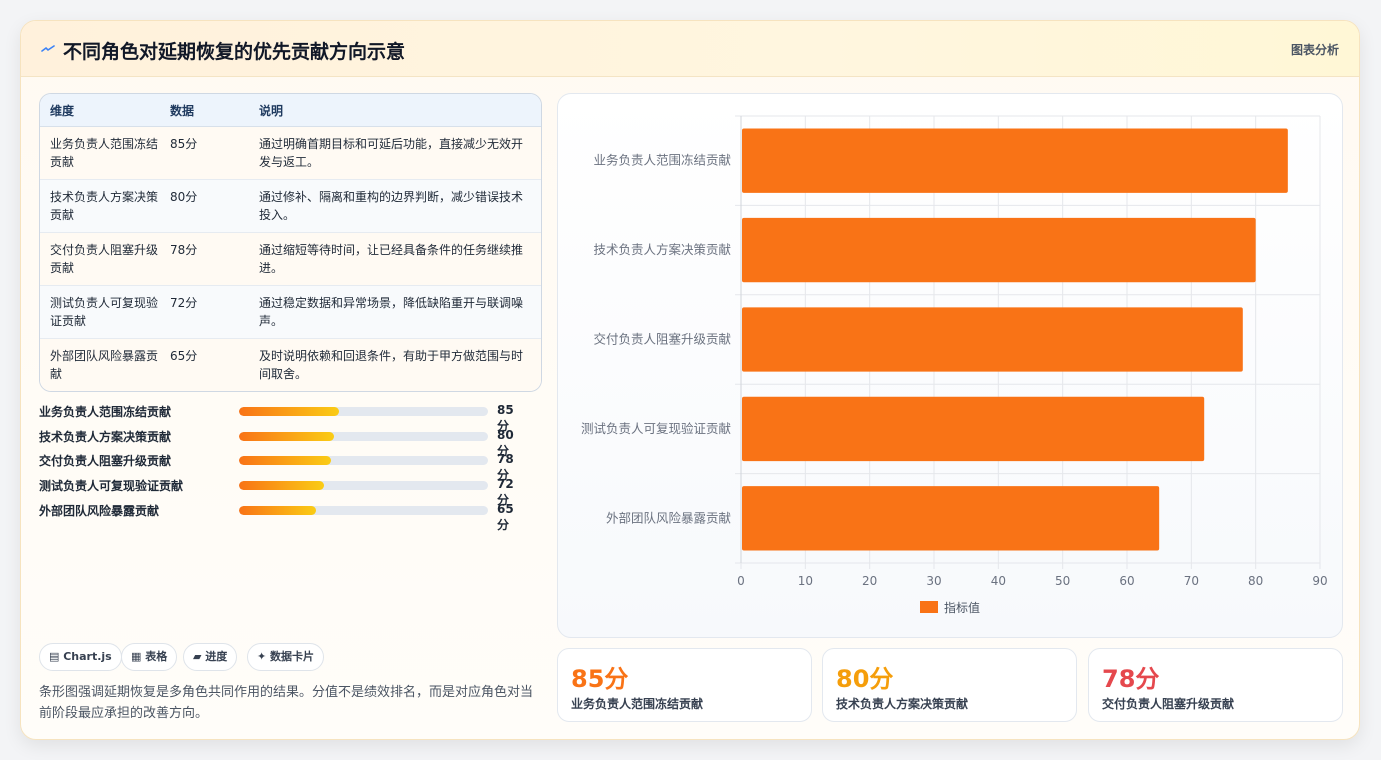 Image resolution: width=1381 pixels, height=760 pixels. Describe the element at coordinates (104, 259) in the screenshot. I see `table-cell-dimension: 交付负责人阻塞升级贡献` at that location.